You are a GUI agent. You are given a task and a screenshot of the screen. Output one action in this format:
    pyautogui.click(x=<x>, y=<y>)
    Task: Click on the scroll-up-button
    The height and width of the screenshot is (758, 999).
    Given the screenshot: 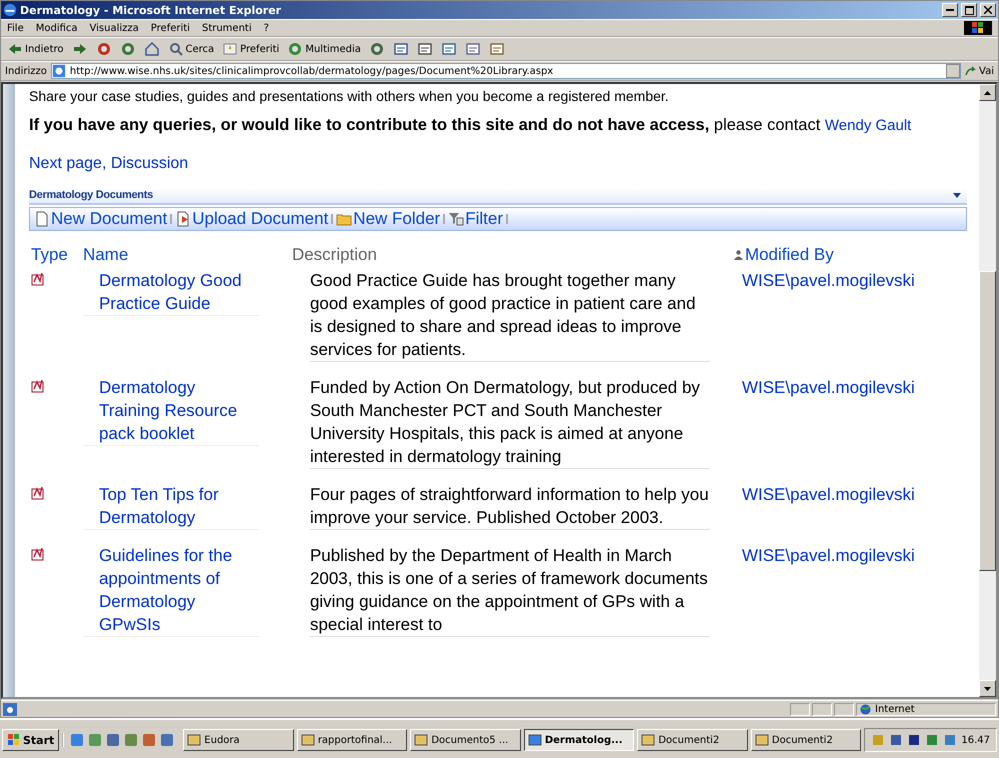 What is the action you would take?
    pyautogui.click(x=987, y=92)
    